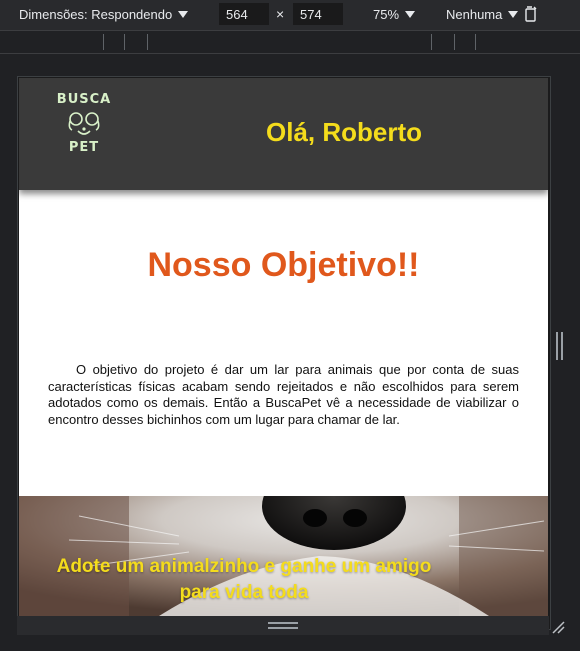 The image size is (580, 651). What do you see at coordinates (283, 626) in the screenshot?
I see `bottom-resize-handle` at bounding box center [283, 626].